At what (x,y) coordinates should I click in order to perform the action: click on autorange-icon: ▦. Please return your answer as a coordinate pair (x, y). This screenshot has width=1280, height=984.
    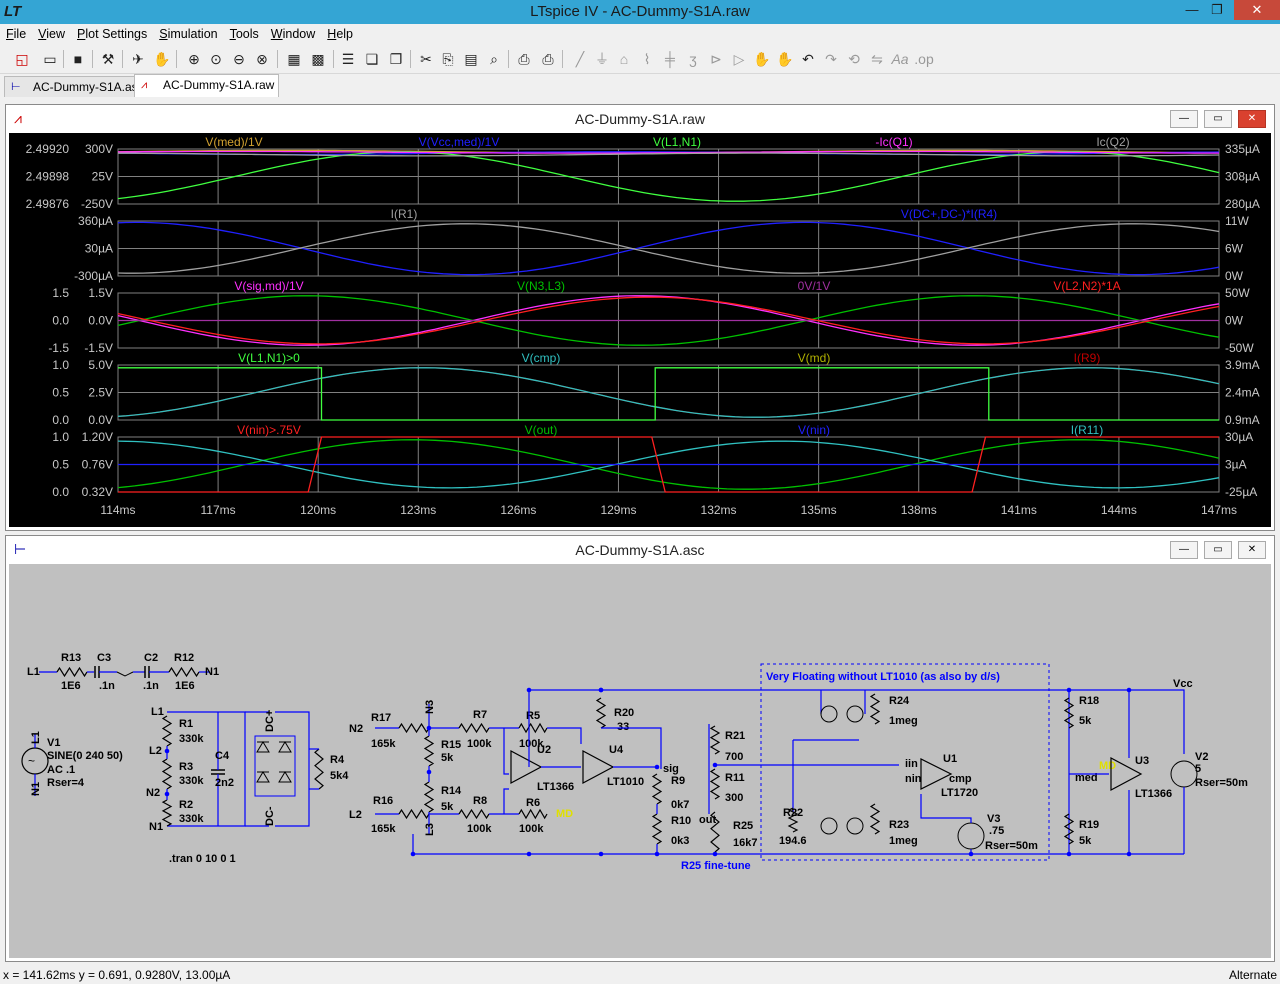
    Looking at the image, I should click on (294, 59).